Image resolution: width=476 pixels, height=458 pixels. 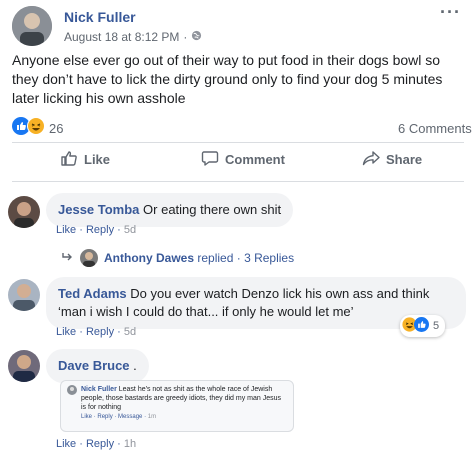 What do you see at coordinates (56, 128) in the screenshot?
I see `reaction-count: 26` at bounding box center [56, 128].